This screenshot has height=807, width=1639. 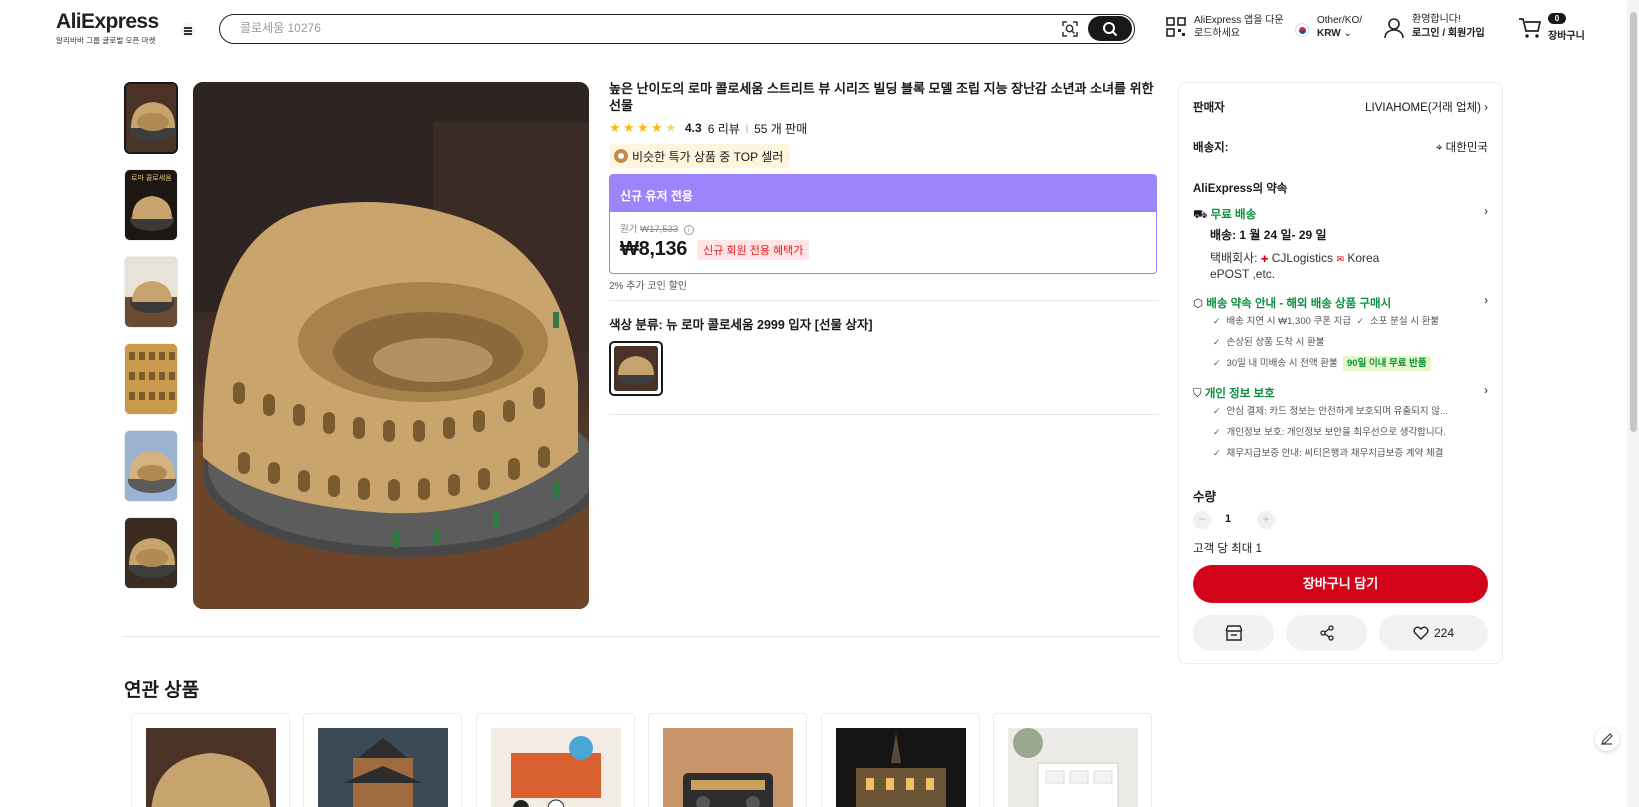 What do you see at coordinates (724, 128) in the screenshot?
I see `reviews-link: 6 리뷰` at bounding box center [724, 128].